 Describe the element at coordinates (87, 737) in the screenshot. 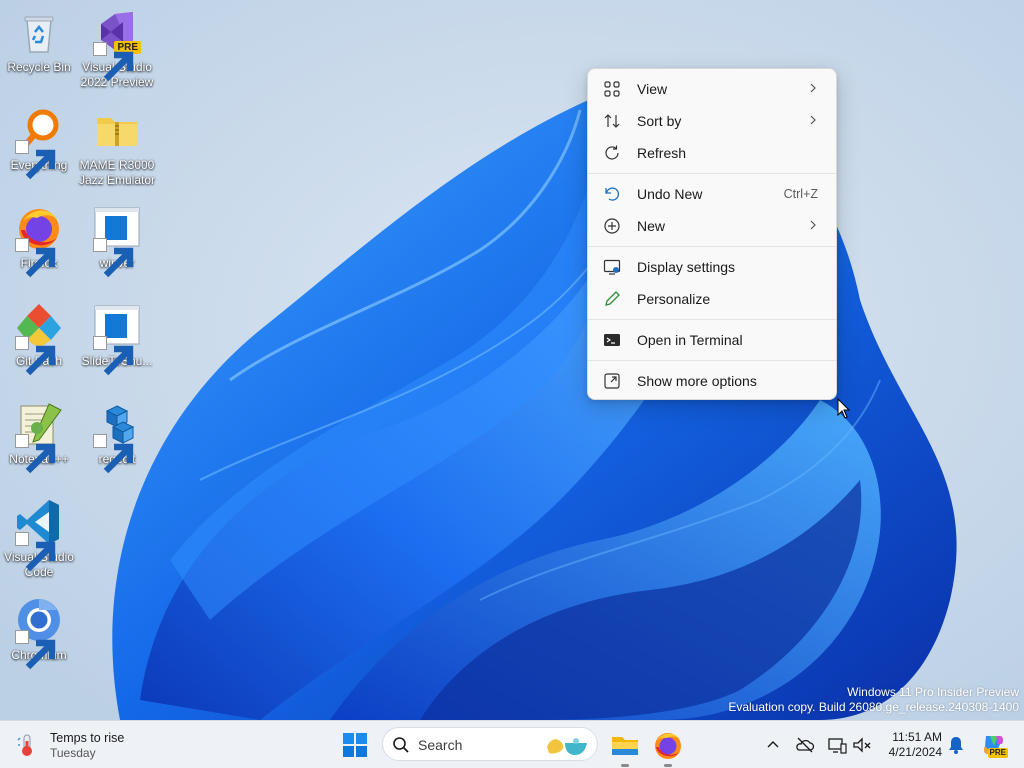

I see `weather-title: Temps to rise` at that location.